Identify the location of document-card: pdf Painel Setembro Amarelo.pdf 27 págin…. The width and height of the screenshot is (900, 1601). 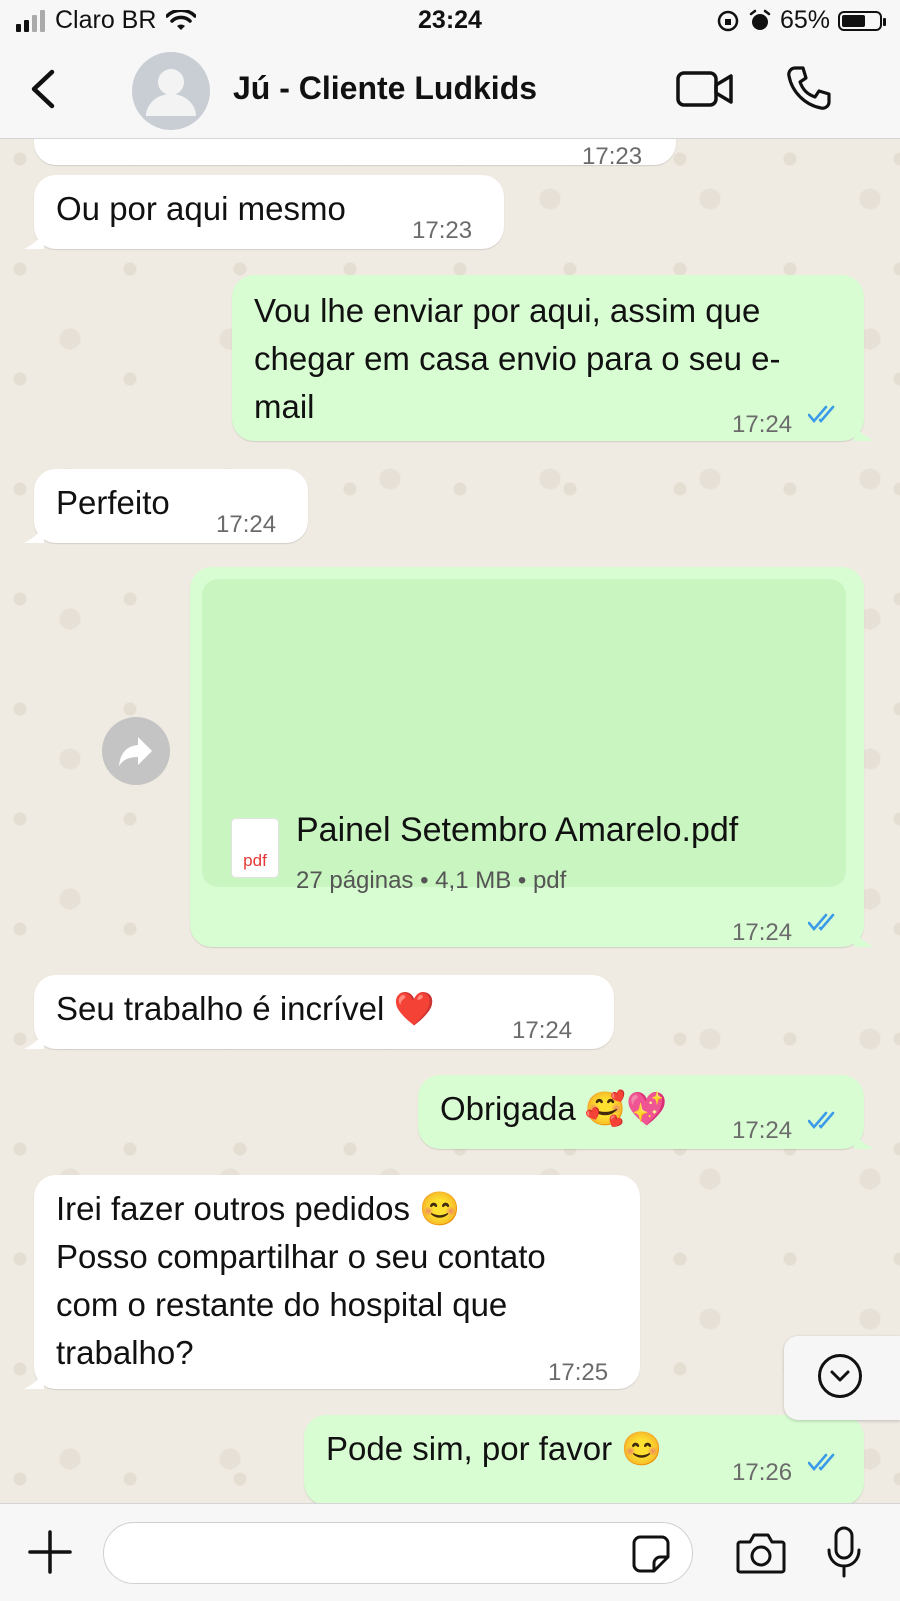
(524, 736).